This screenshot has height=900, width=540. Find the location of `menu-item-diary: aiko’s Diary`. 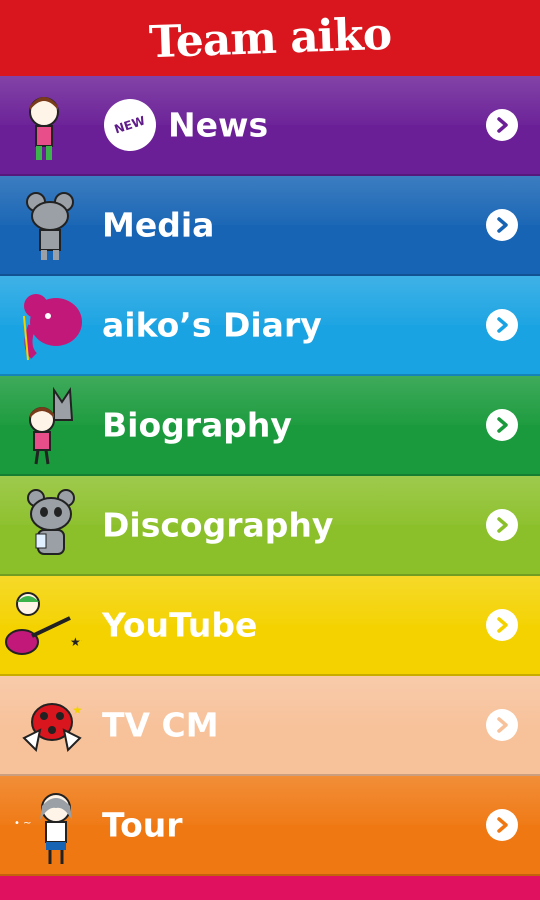

menu-item-diary: aiko’s Diary is located at coordinates (270, 326).